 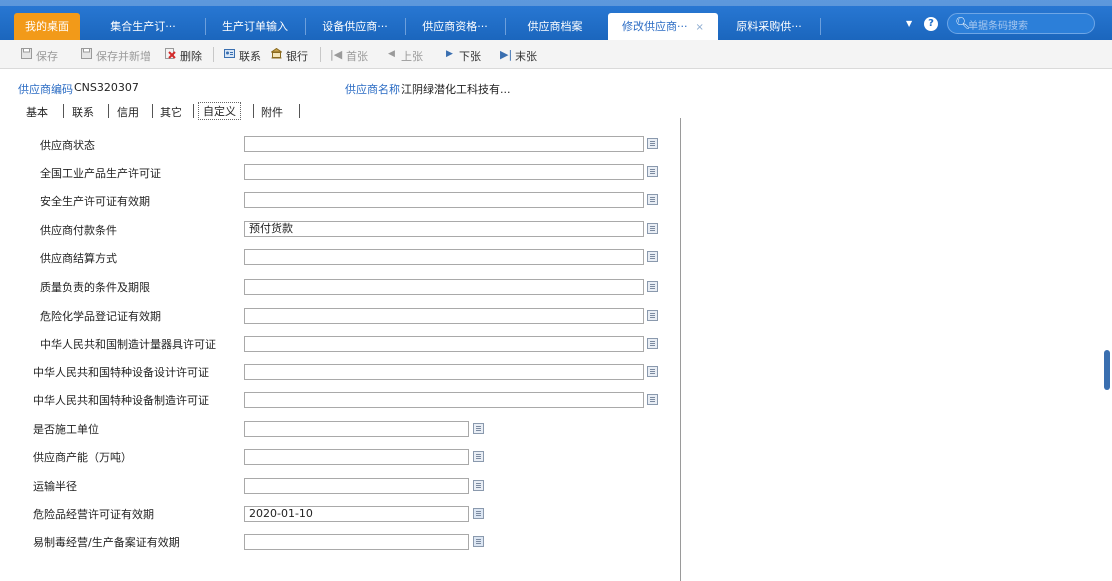 What do you see at coordinates (272, 112) in the screenshot?
I see `subtab-attachment: 附件` at bounding box center [272, 112].